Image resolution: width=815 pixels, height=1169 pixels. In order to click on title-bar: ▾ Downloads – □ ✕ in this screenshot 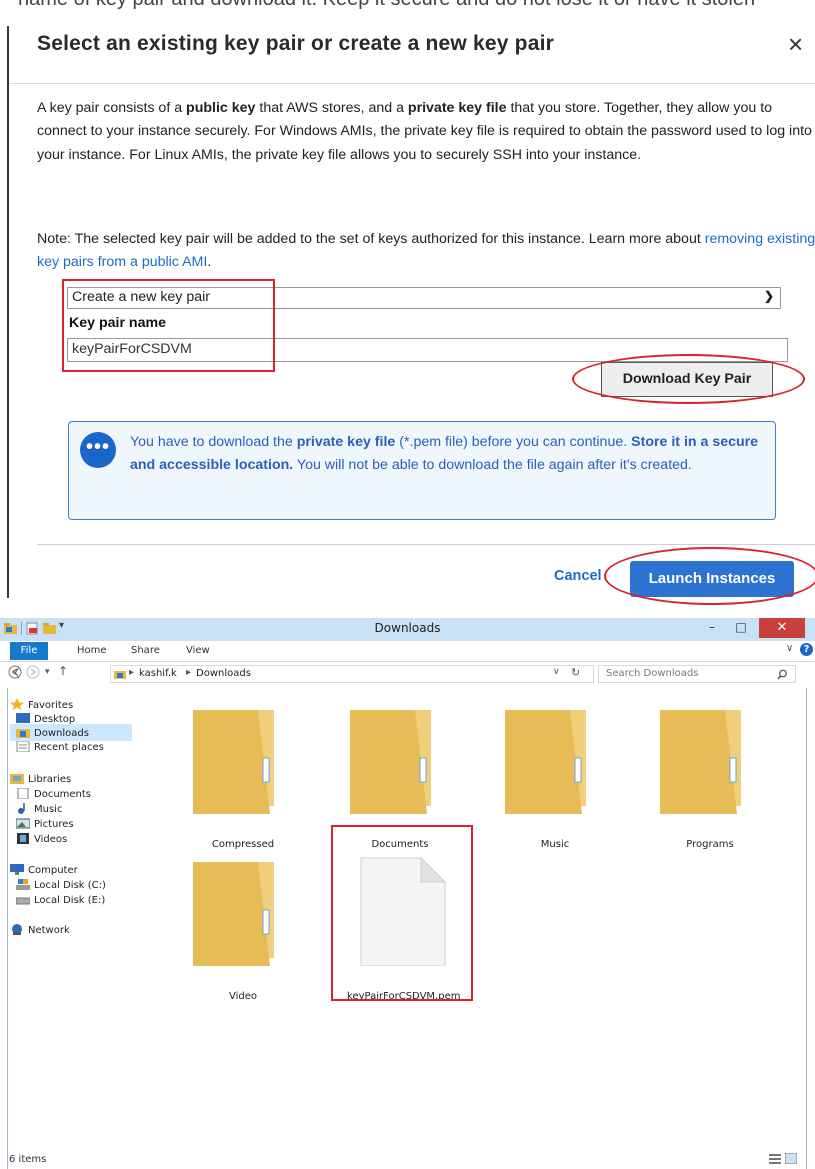, I will do `click(407, 629)`.